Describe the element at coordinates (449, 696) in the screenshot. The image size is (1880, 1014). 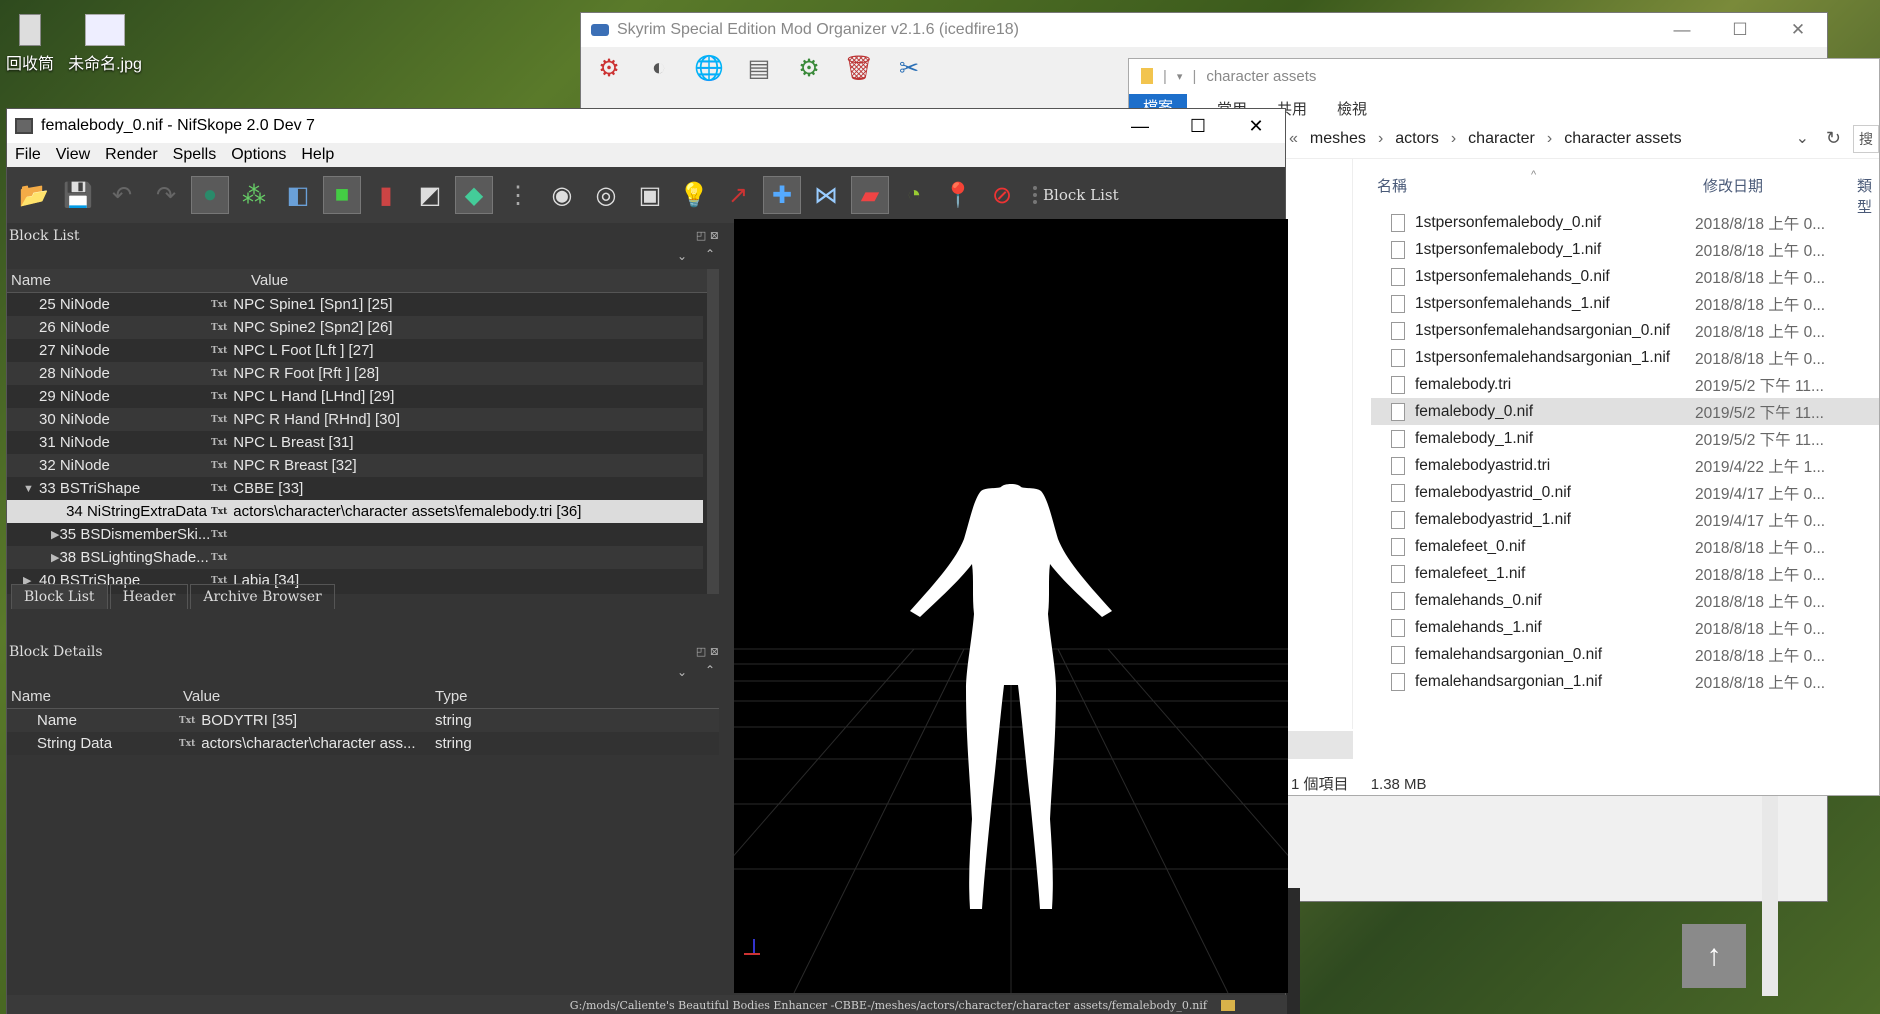
I see `column-type: Type` at that location.